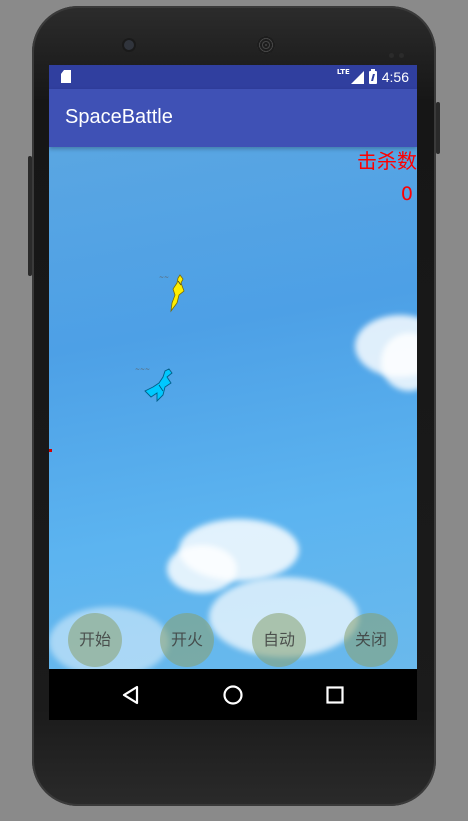 The image size is (468, 821). What do you see at coordinates (174, 293) in the screenshot?
I see `yellow-ship: ~~` at bounding box center [174, 293].